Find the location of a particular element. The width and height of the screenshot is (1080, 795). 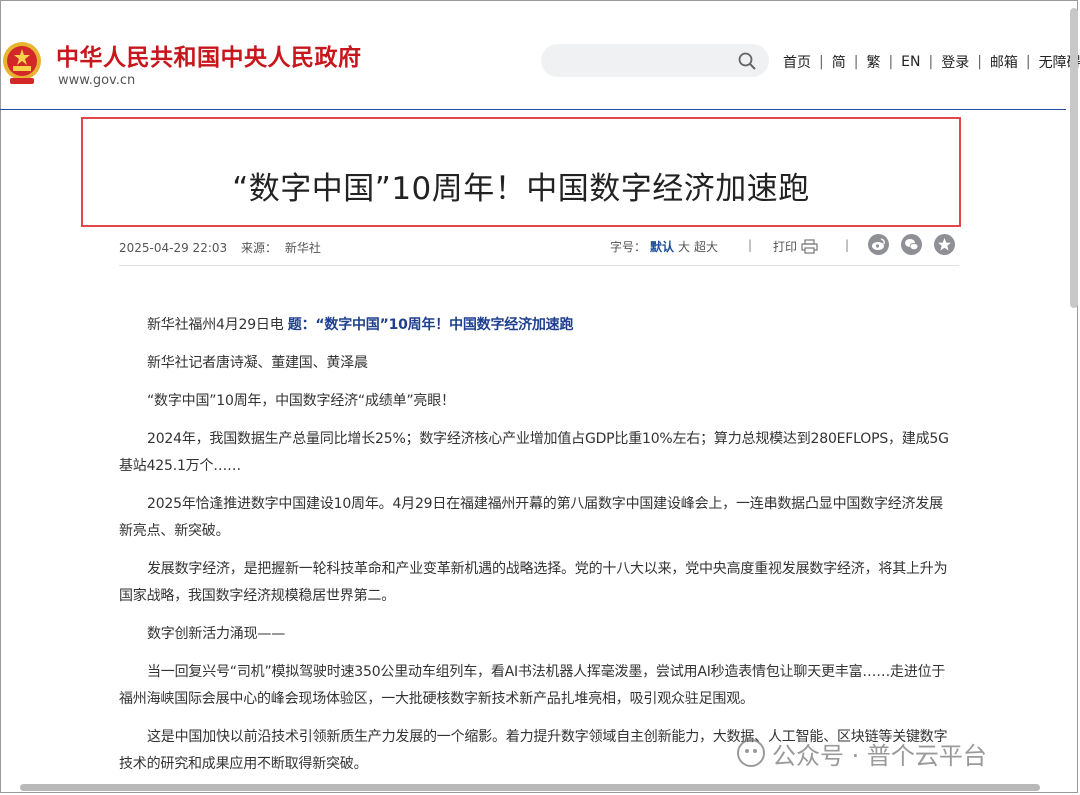

paragraph: “数字中国”10周年，中国数字经济“成绩单”亮眼！ is located at coordinates (301, 401).